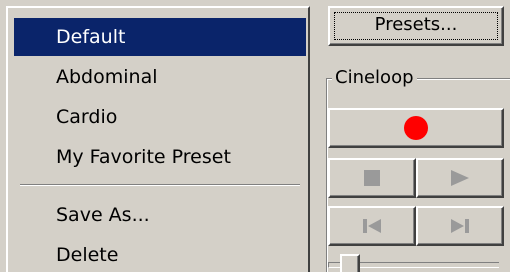  I want to click on menu-item-cardio: Cardio, so click(160, 117).